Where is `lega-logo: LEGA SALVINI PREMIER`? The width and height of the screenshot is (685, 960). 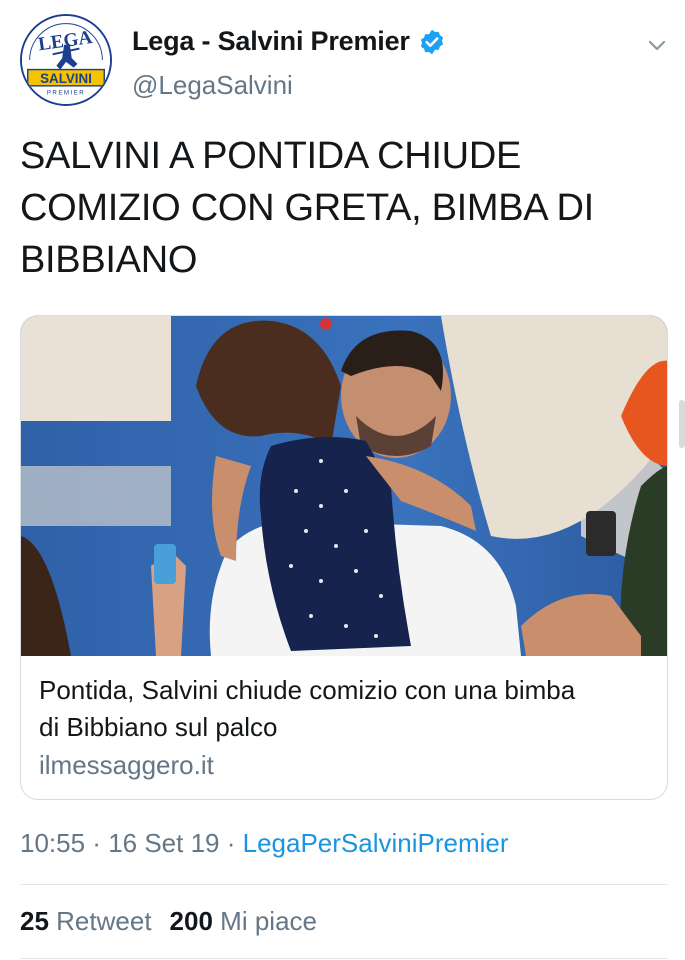 lega-logo: LEGA SALVINI PREMIER is located at coordinates (66, 60).